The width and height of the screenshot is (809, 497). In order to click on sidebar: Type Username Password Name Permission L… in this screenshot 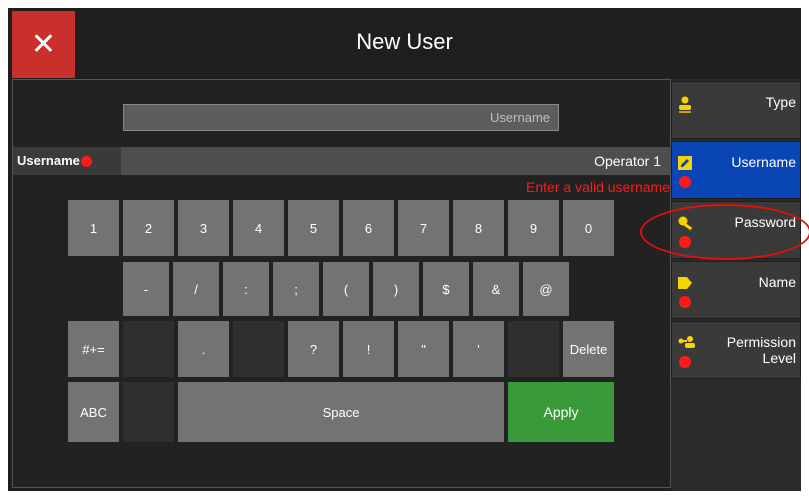, I will do `click(736, 285)`.